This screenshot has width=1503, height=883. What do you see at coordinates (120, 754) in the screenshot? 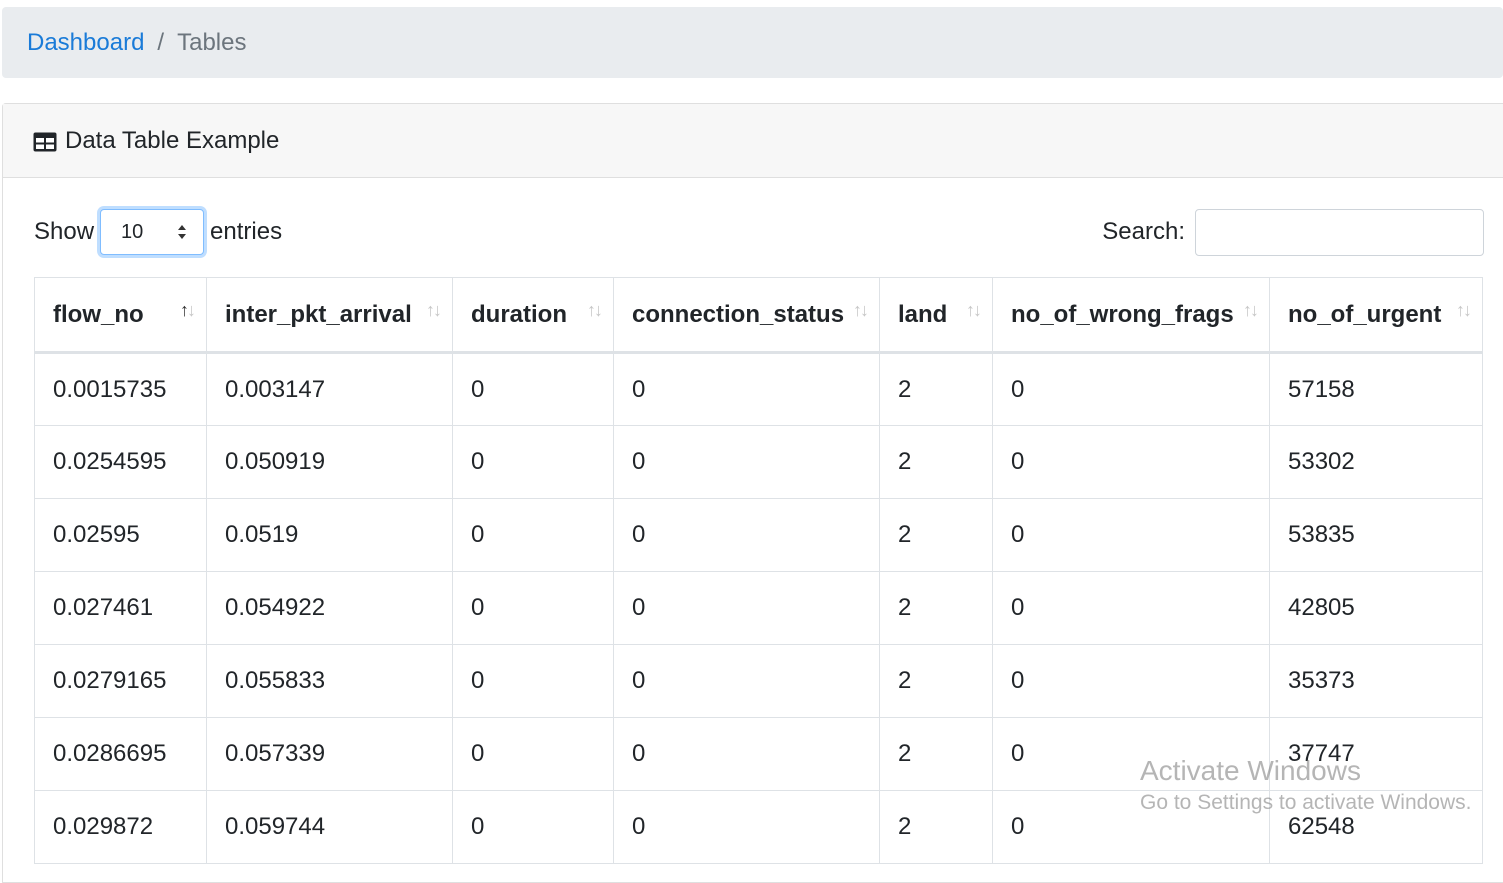
I see `table-cell-flow-no: 0.0286695` at bounding box center [120, 754].